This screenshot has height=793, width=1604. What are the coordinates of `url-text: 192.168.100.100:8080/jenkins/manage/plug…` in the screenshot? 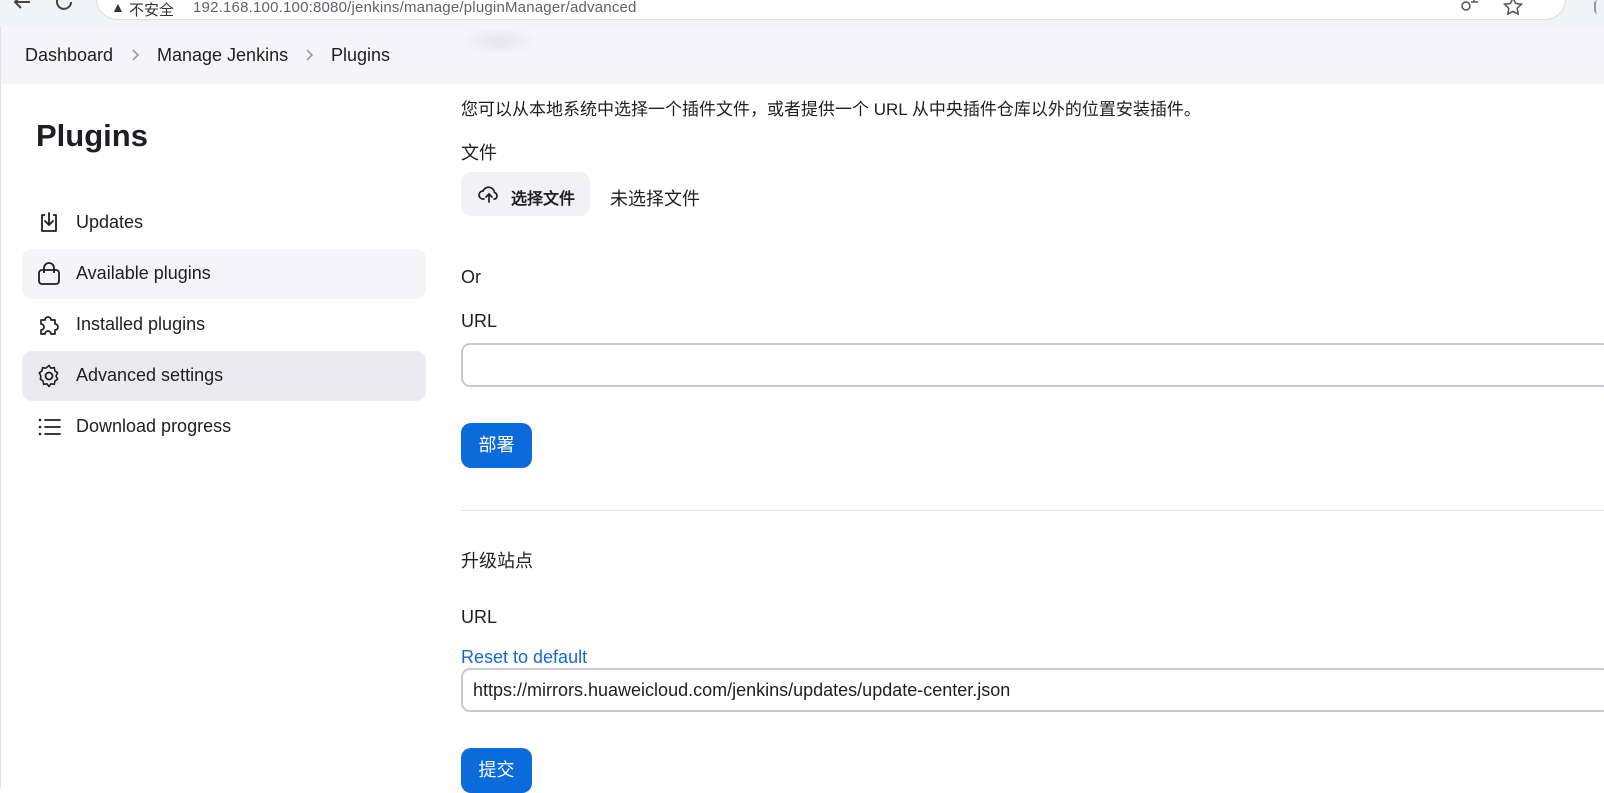 It's located at (415, 8).